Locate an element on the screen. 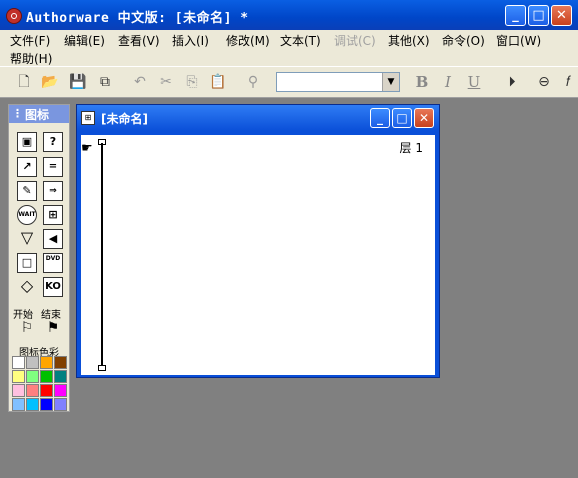 The width and height of the screenshot is (578, 478). end-flag-icon: ⚑ is located at coordinates (53, 329).